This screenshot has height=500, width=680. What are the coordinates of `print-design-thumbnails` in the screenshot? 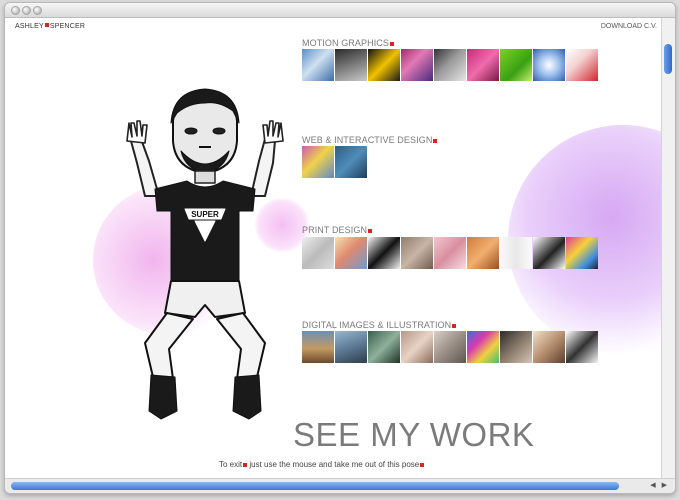 It's located at (450, 253).